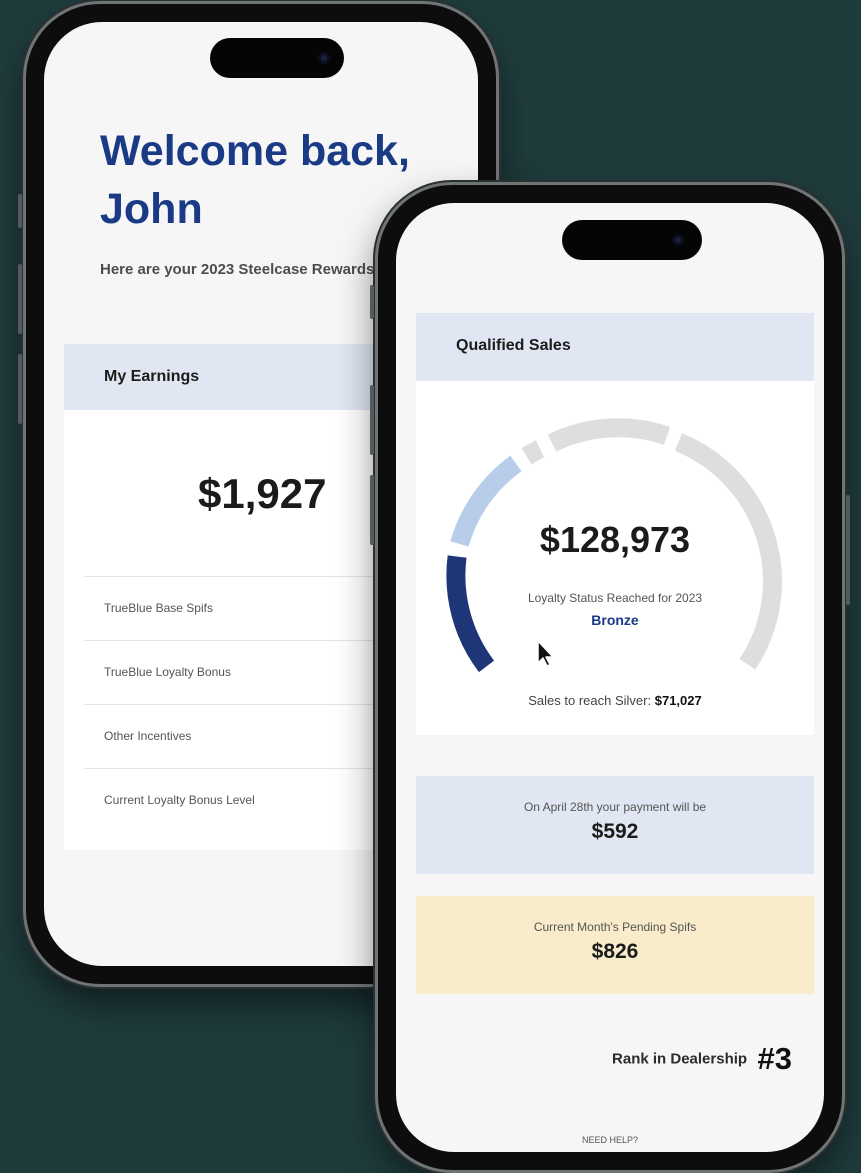 This screenshot has height=1173, width=861. I want to click on power-button, so click(848, 550).